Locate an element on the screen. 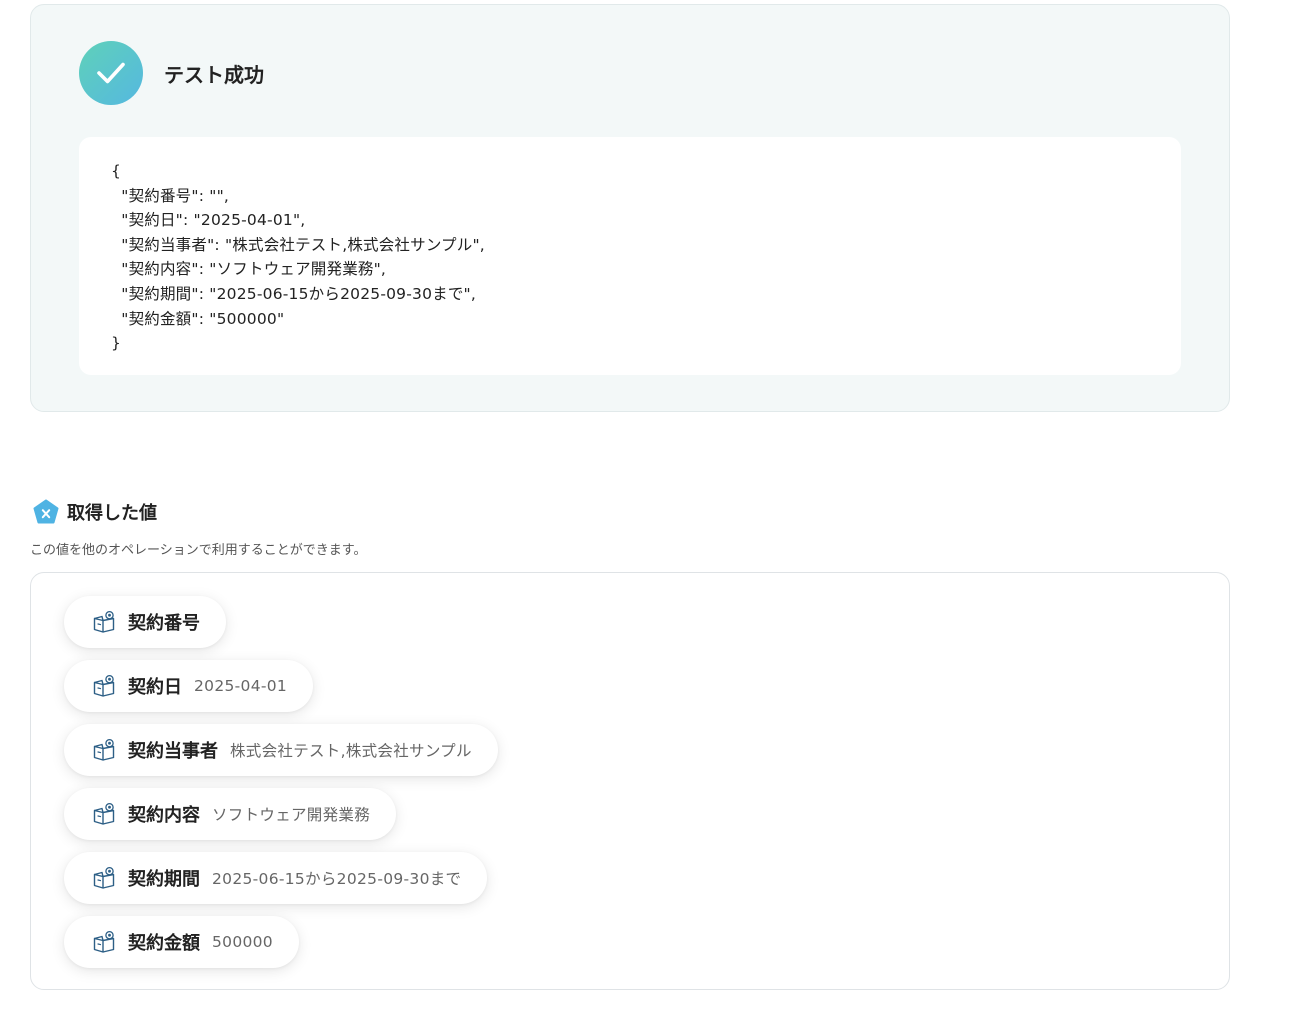  value-chip-key: 契約金額 is located at coordinates (164, 943).